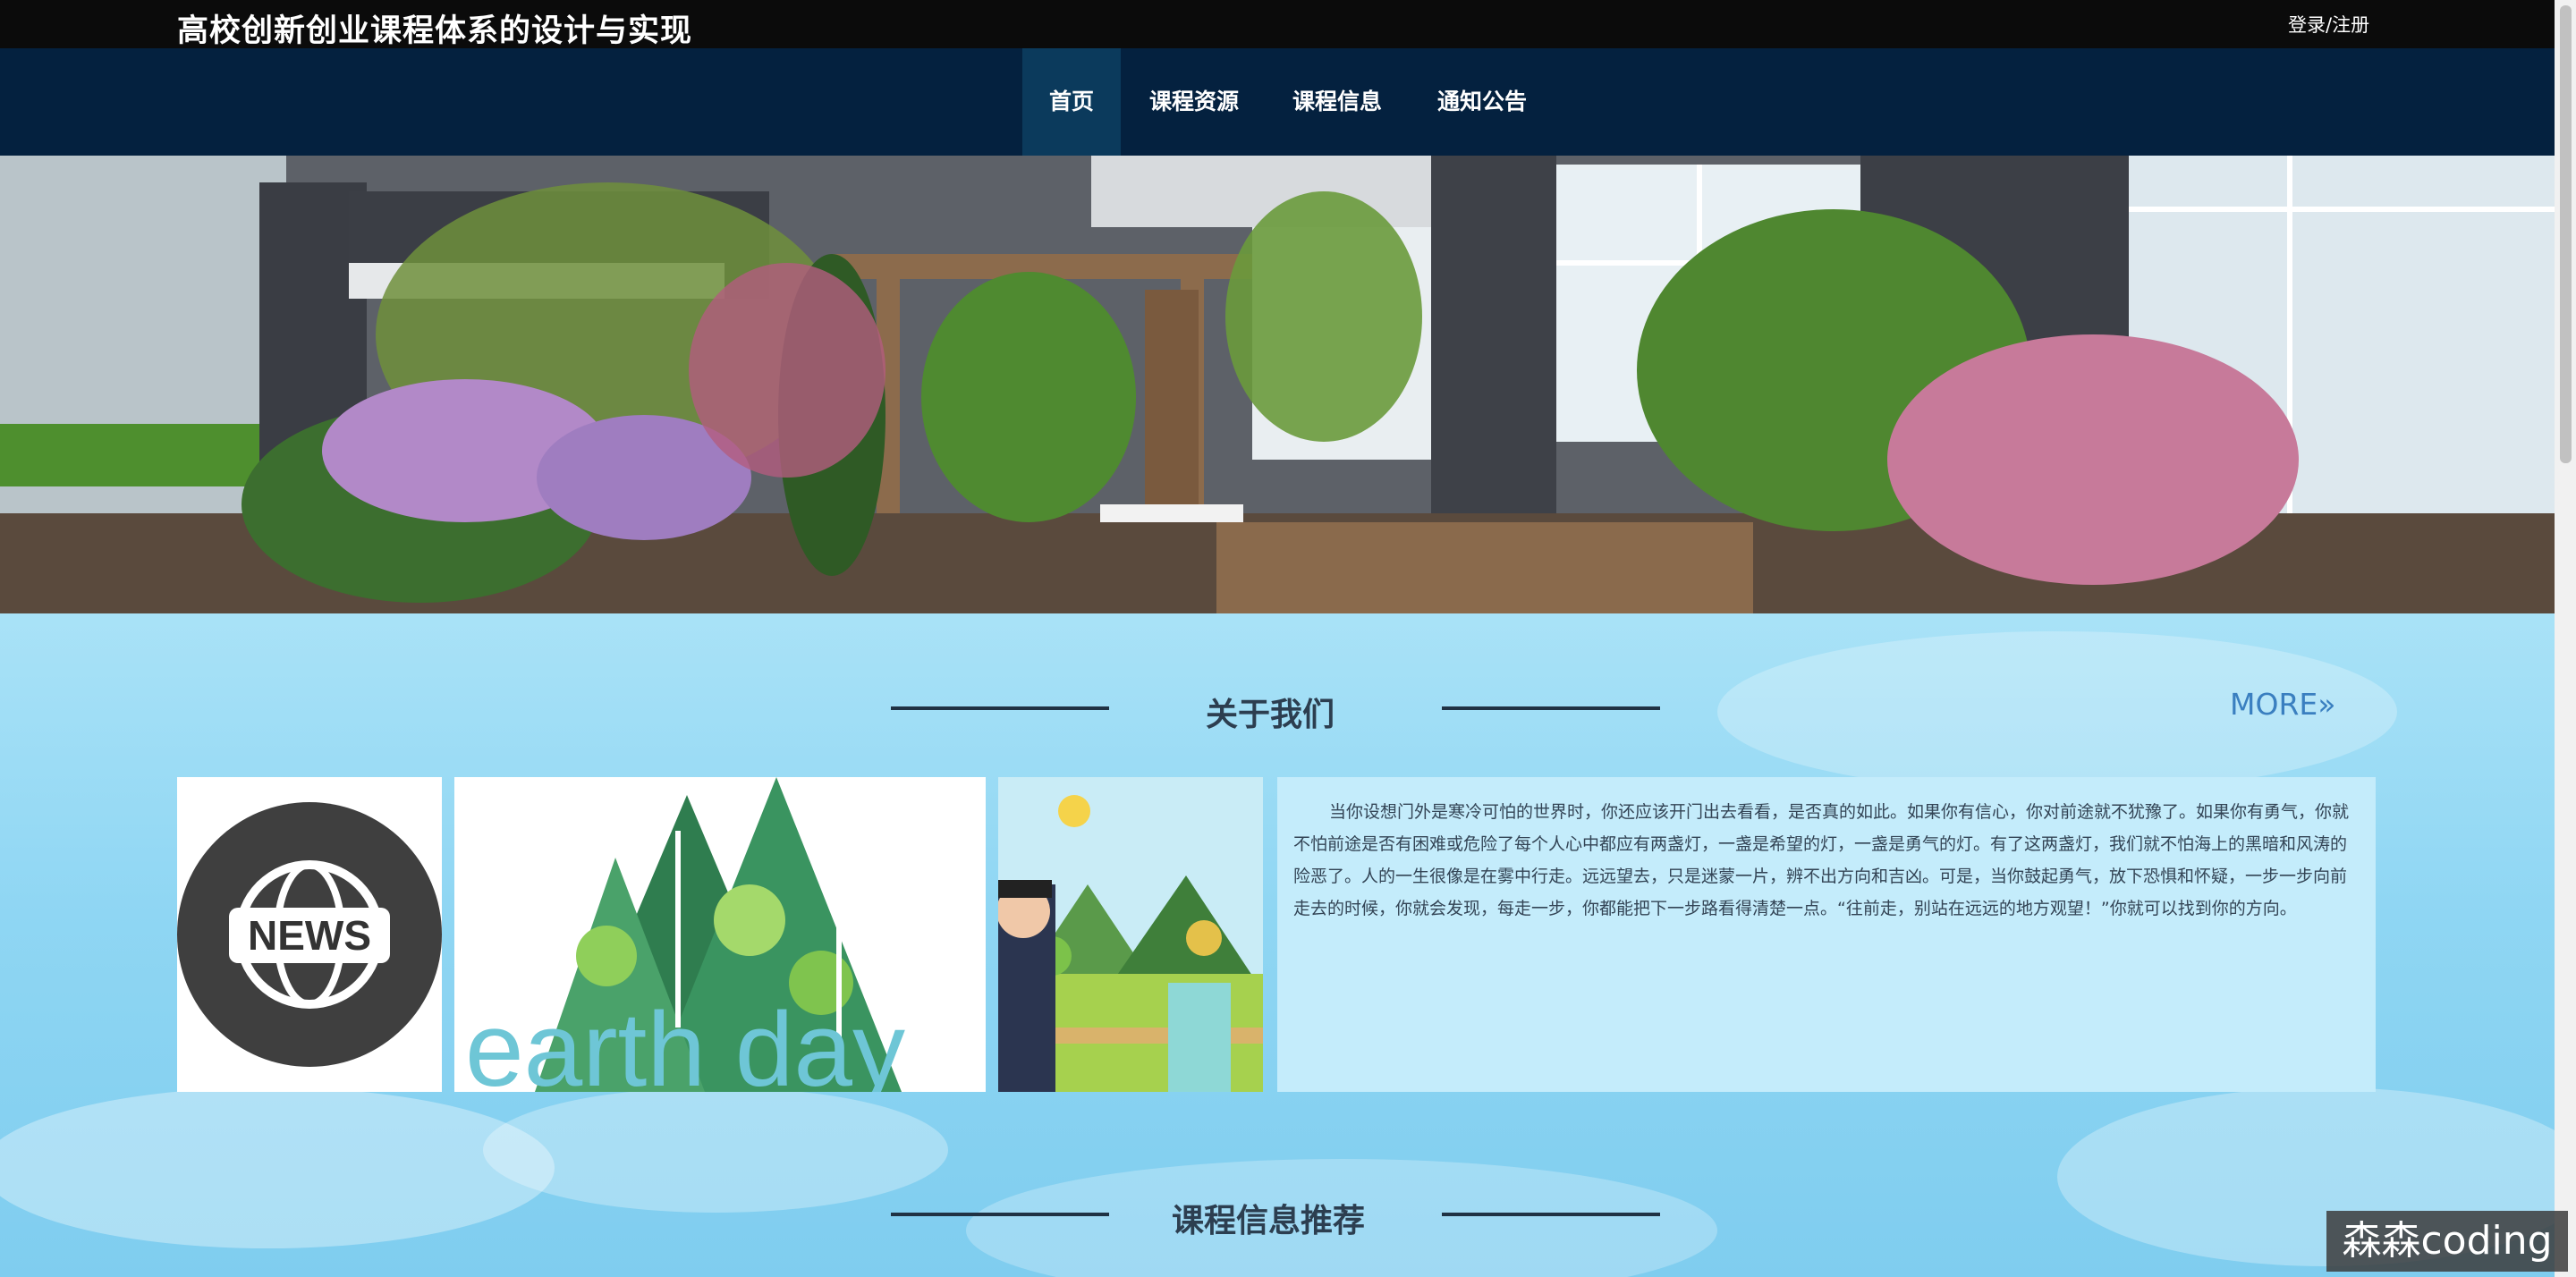 This screenshot has width=2576, height=1277. Describe the element at coordinates (720, 934) in the screenshot. I see `earth-day-image: earth day` at that location.